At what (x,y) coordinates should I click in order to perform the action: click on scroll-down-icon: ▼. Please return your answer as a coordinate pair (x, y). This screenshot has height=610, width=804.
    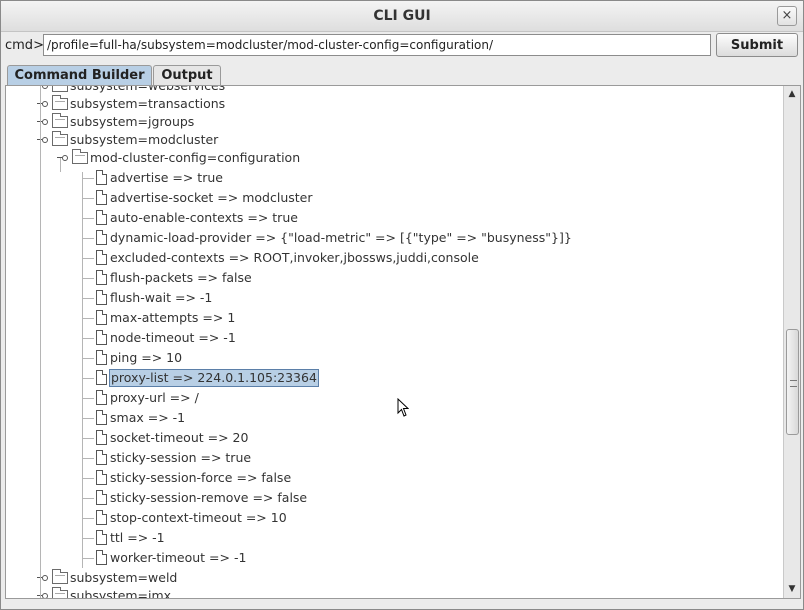
    Looking at the image, I should click on (792, 589).